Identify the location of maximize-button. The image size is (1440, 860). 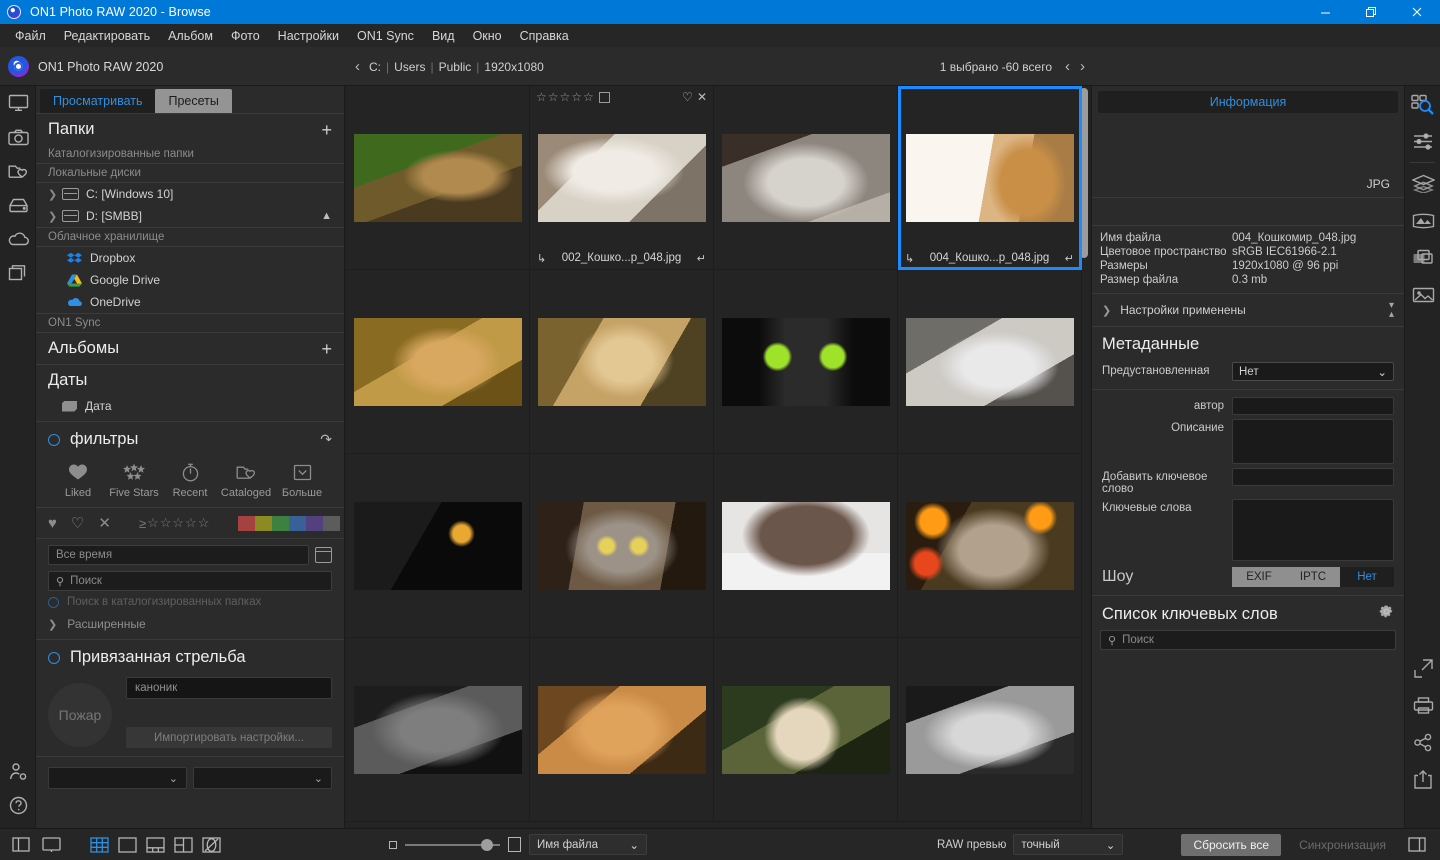
(1371, 12).